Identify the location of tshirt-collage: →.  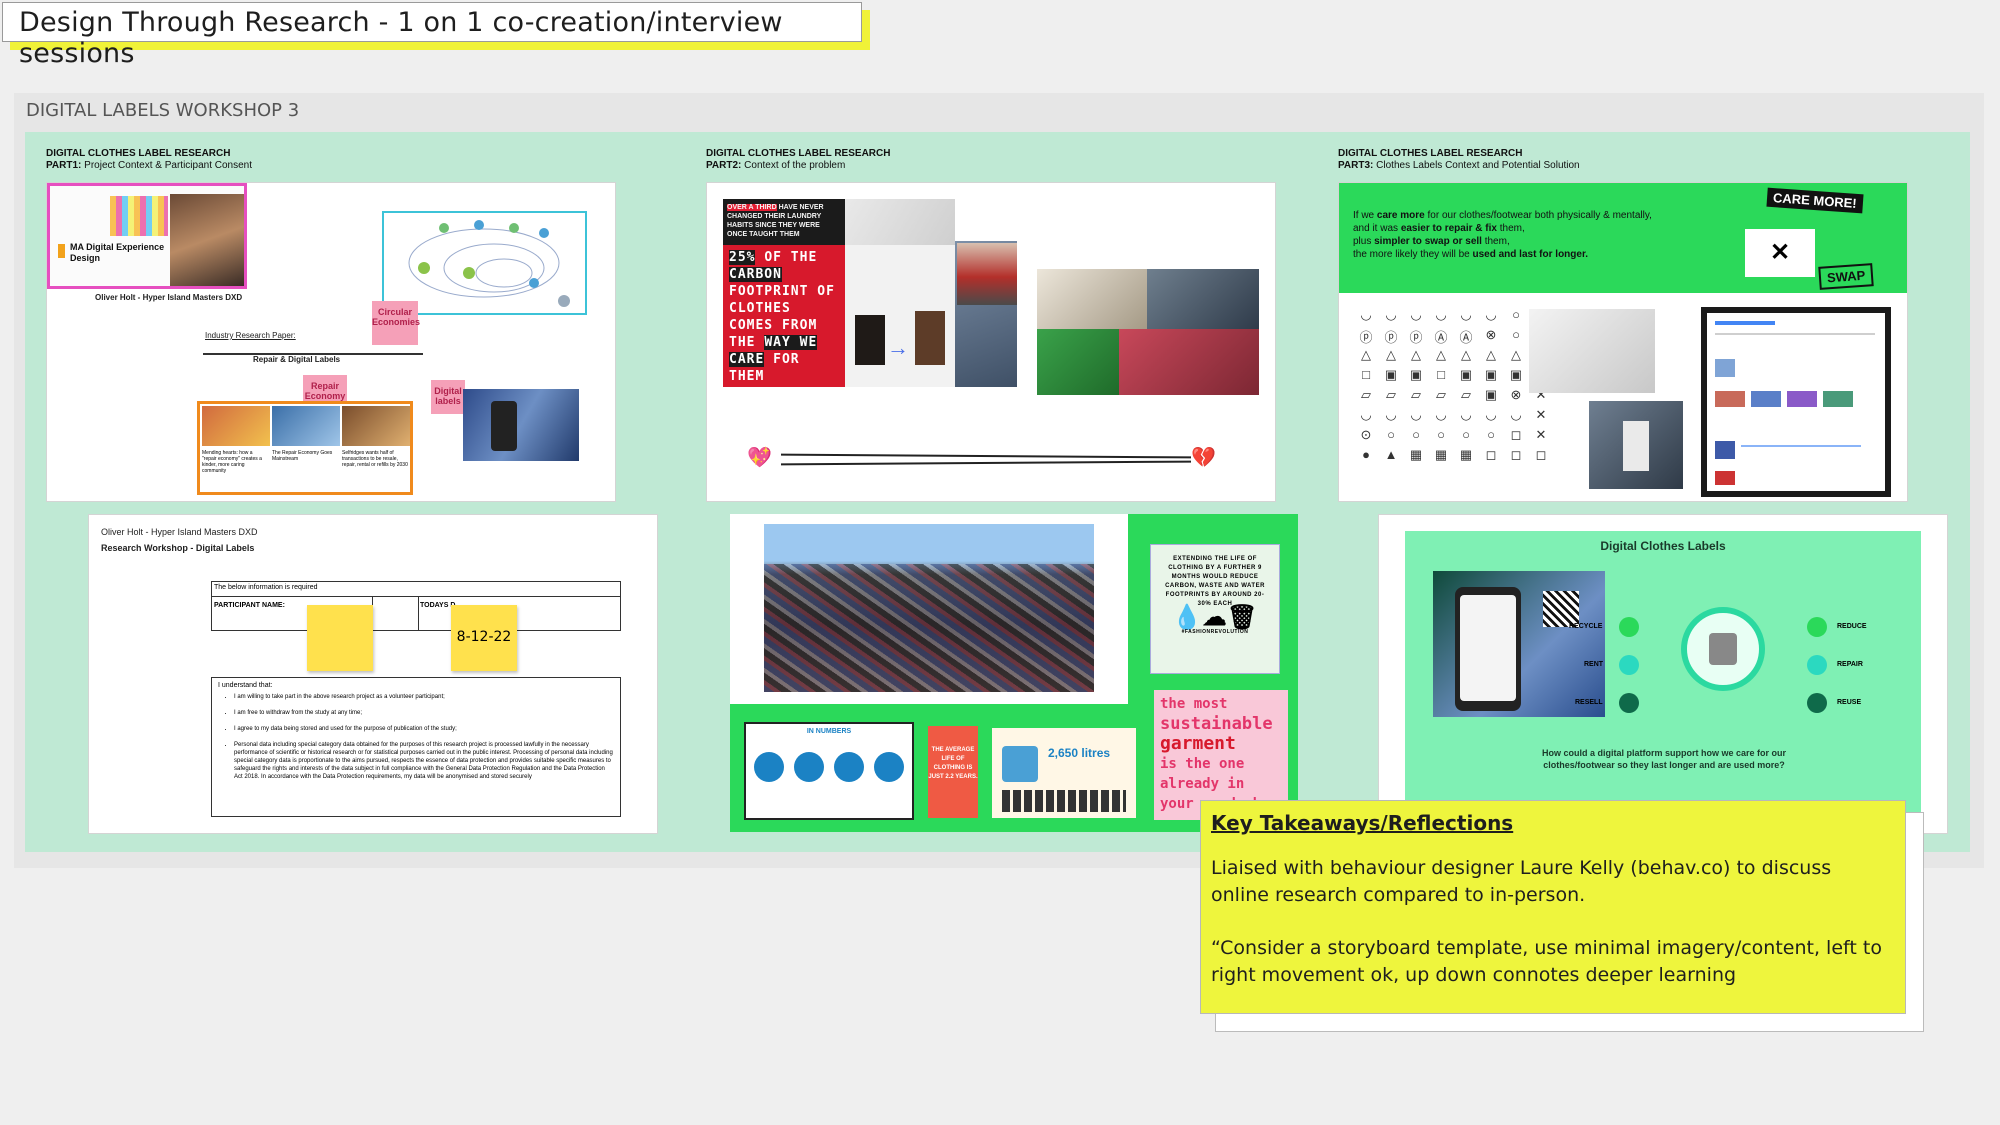
(900, 316).